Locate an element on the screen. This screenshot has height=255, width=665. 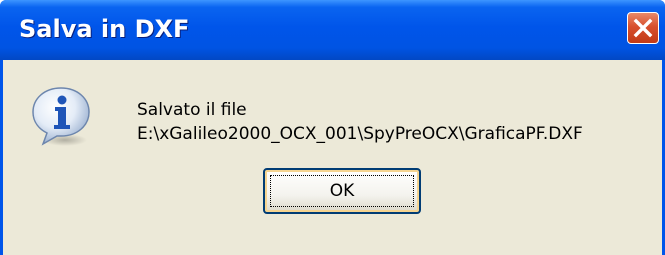
close-icon is located at coordinates (643, 28).